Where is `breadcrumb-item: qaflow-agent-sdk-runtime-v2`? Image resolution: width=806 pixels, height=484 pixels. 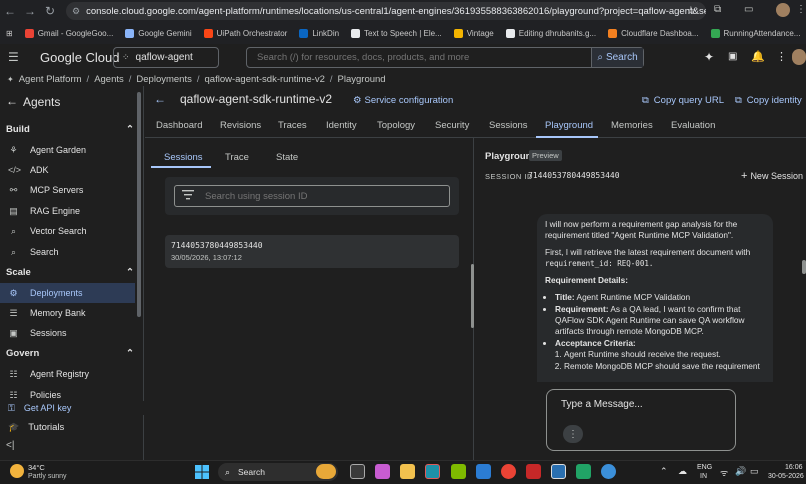
breadcrumb-item: qaflow-agent-sdk-runtime-v2 is located at coordinates (265, 79).